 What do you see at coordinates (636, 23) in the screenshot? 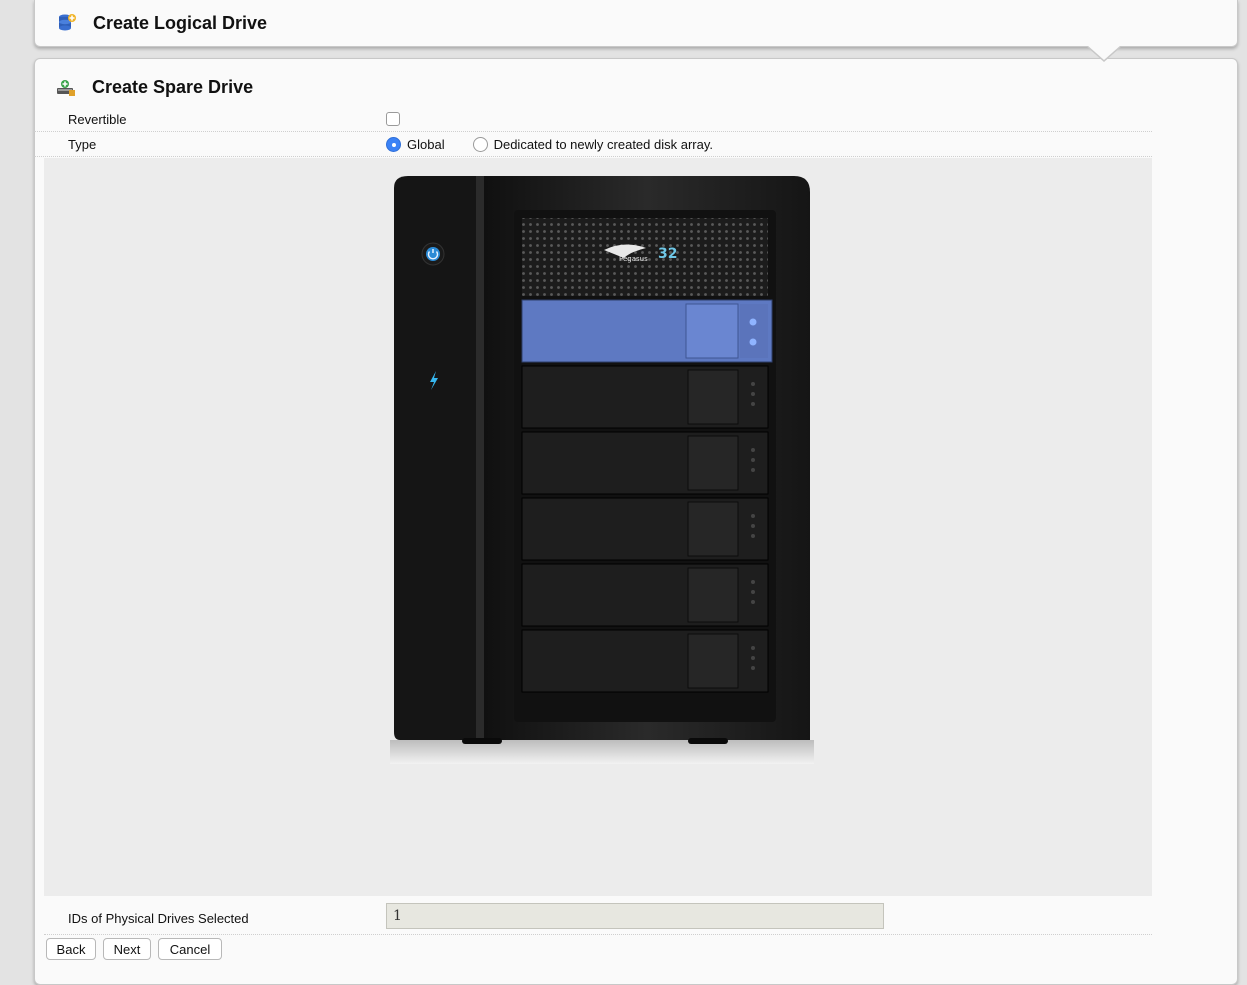
I see `create-logical-drive-panel: Create Logical Drive` at bounding box center [636, 23].